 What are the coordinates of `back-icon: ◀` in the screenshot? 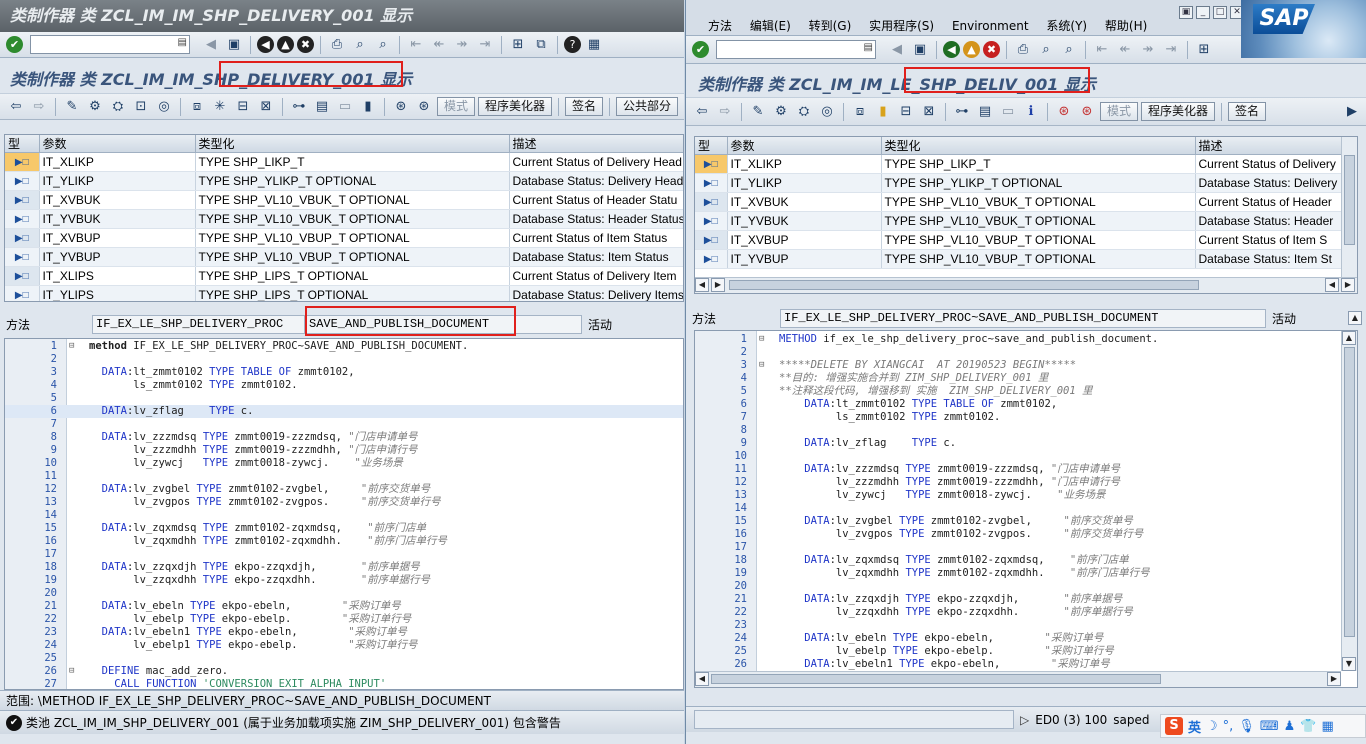 It's located at (265, 44).